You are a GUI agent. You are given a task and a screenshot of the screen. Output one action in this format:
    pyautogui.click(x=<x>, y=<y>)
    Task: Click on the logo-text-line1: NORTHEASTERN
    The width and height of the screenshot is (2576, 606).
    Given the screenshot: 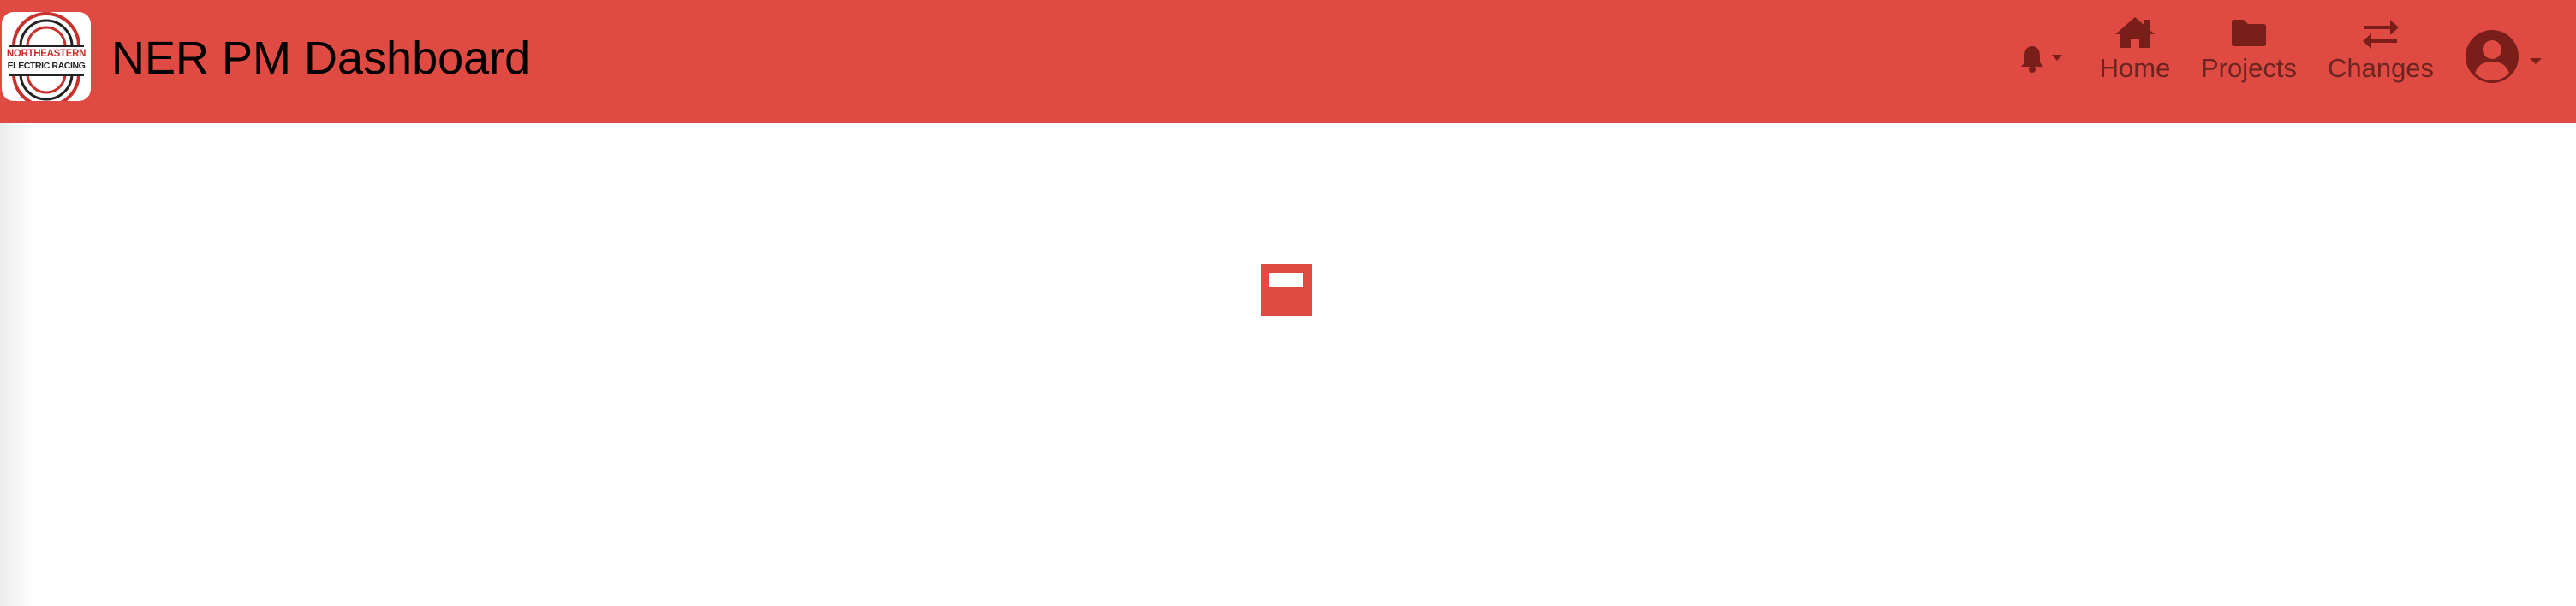 What is the action you would take?
    pyautogui.click(x=46, y=54)
    